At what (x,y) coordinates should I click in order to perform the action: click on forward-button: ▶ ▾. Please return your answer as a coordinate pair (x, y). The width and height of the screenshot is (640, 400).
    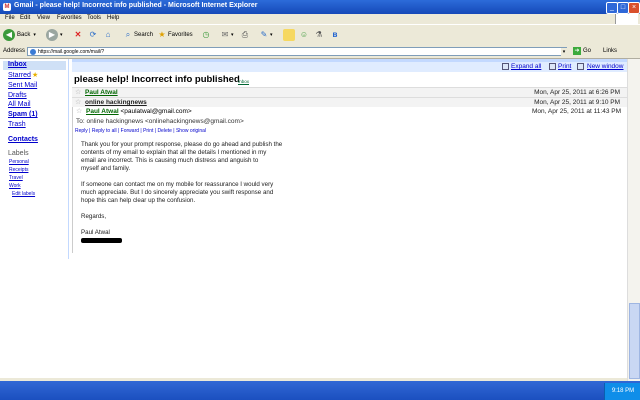
    Looking at the image, I should click on (54, 35).